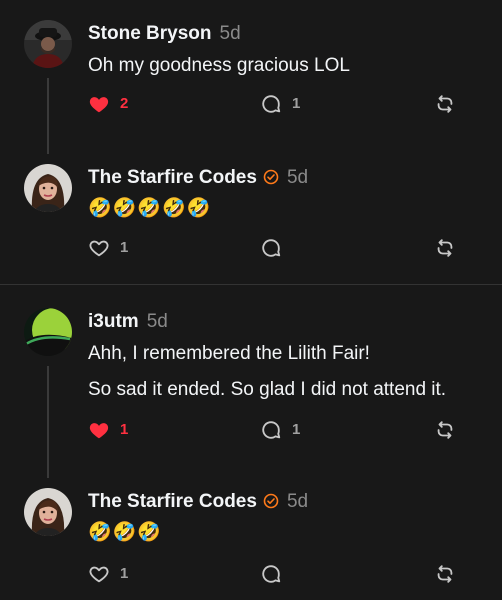 The width and height of the screenshot is (502, 600). I want to click on person-dark-avatar-icon, so click(48, 44).